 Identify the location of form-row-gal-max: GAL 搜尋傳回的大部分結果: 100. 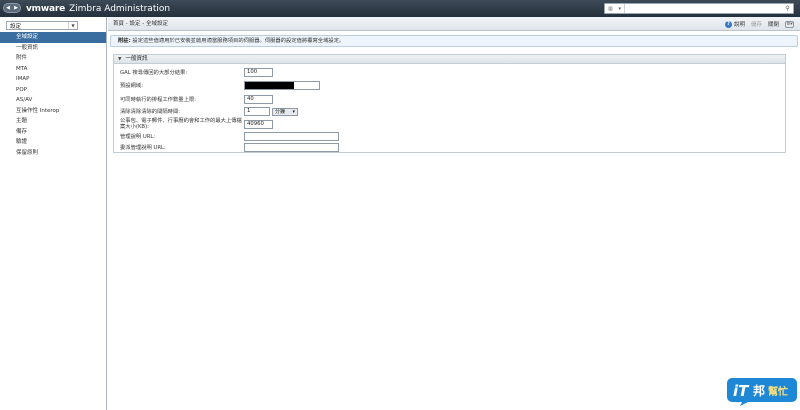
(196, 72).